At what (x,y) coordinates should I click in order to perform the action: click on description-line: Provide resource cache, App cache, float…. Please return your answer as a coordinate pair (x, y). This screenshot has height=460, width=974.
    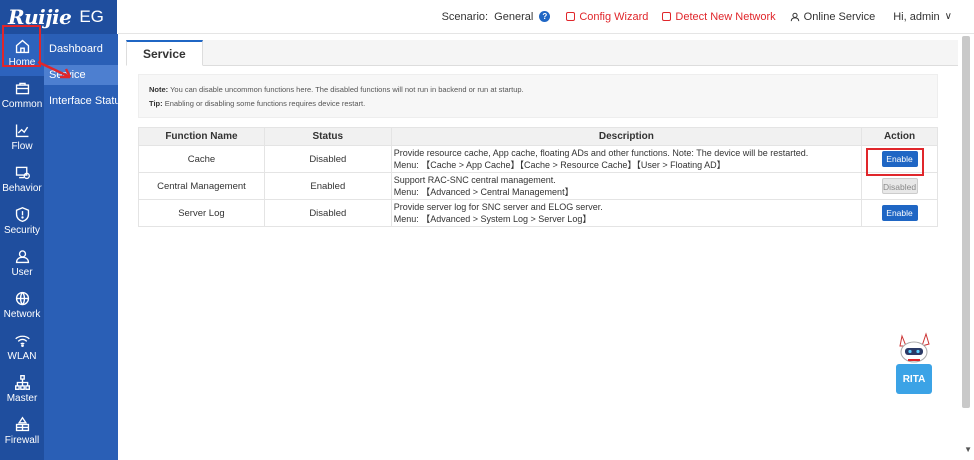
    Looking at the image, I should click on (601, 153).